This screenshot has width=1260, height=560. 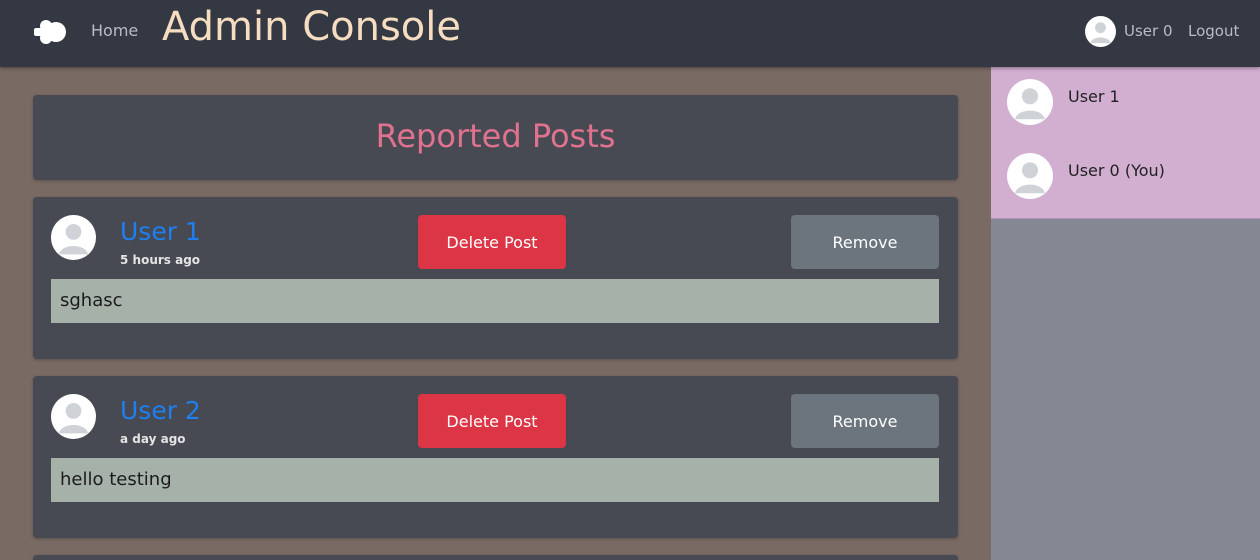 I want to click on sidebar-item-user-1: User 1, so click(x=1125, y=106).